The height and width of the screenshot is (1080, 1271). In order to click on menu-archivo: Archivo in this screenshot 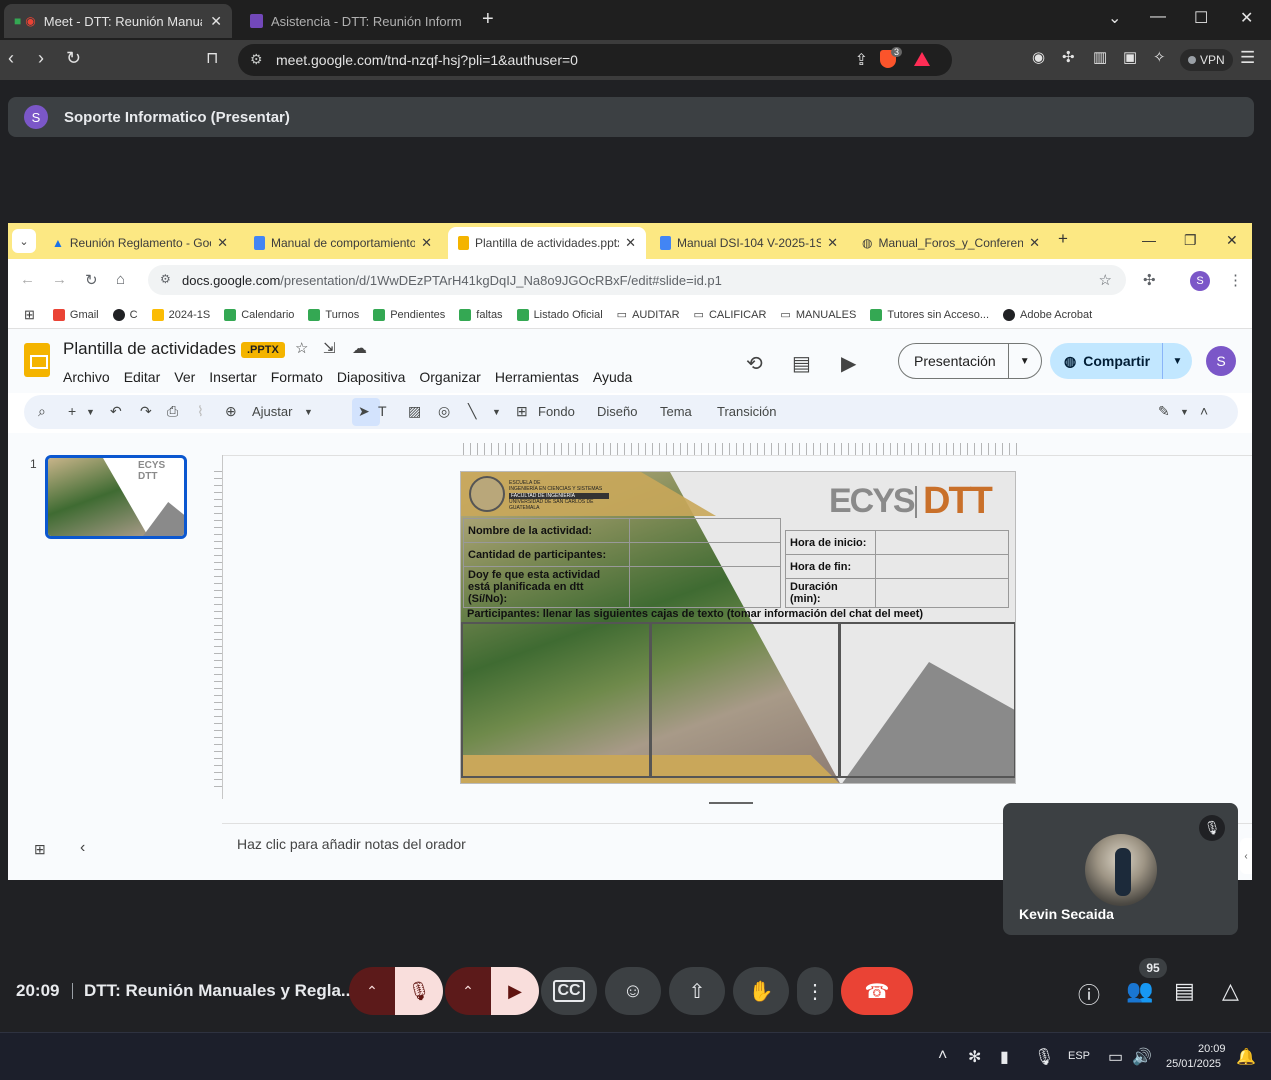, I will do `click(86, 377)`.